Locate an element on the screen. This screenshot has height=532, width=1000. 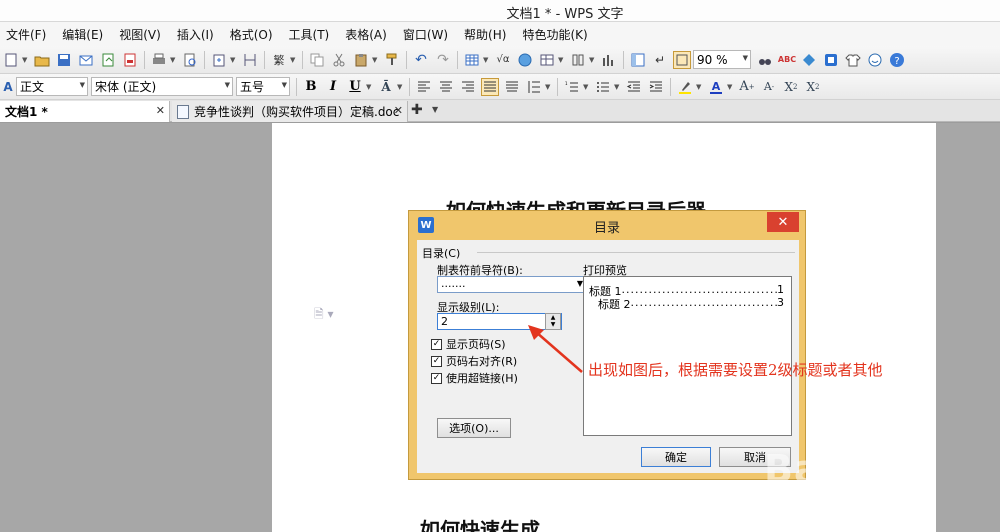
formula-icon: √α is located at coordinates (503, 60).